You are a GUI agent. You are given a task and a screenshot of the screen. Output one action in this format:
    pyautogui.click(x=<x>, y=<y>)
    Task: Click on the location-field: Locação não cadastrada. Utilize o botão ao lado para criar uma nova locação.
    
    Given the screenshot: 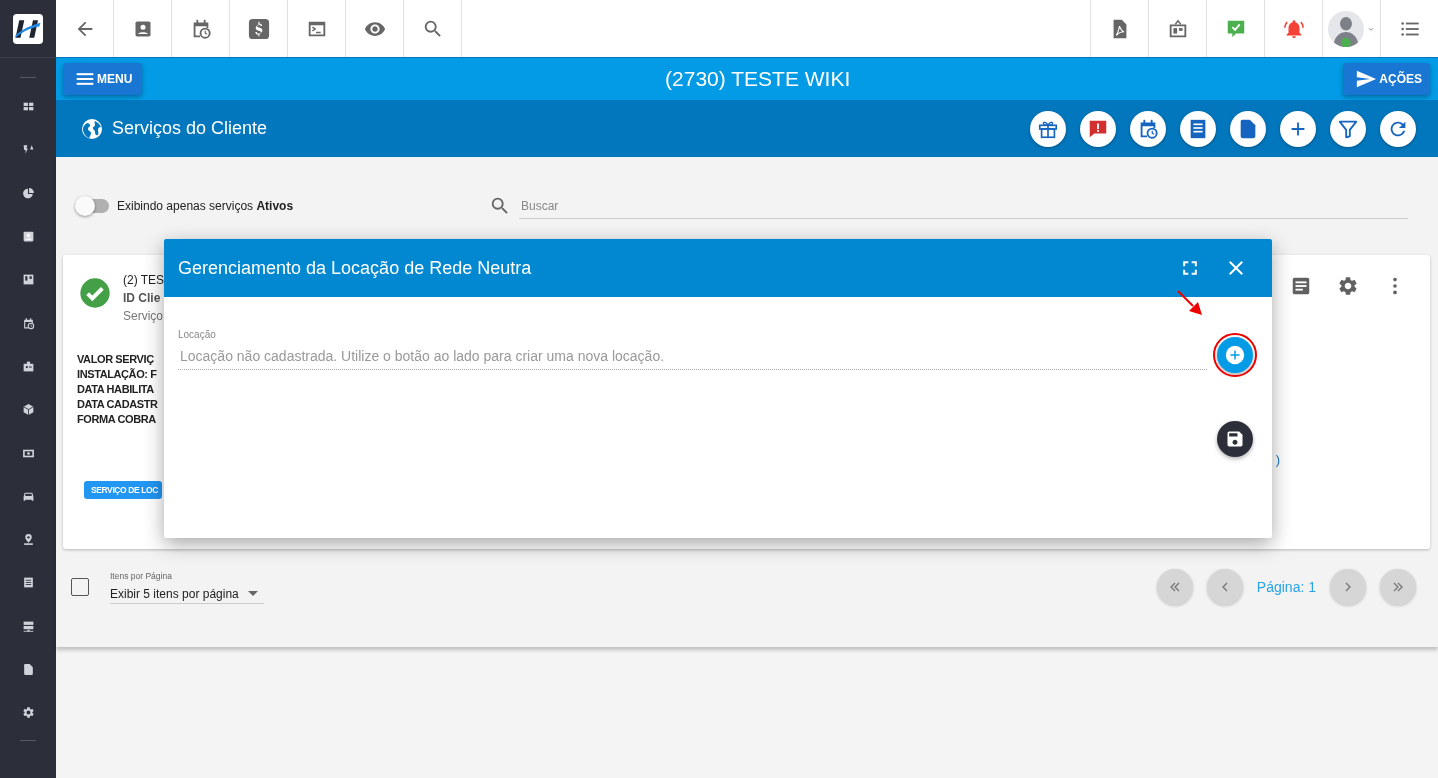 What is the action you would take?
    pyautogui.click(x=692, y=356)
    